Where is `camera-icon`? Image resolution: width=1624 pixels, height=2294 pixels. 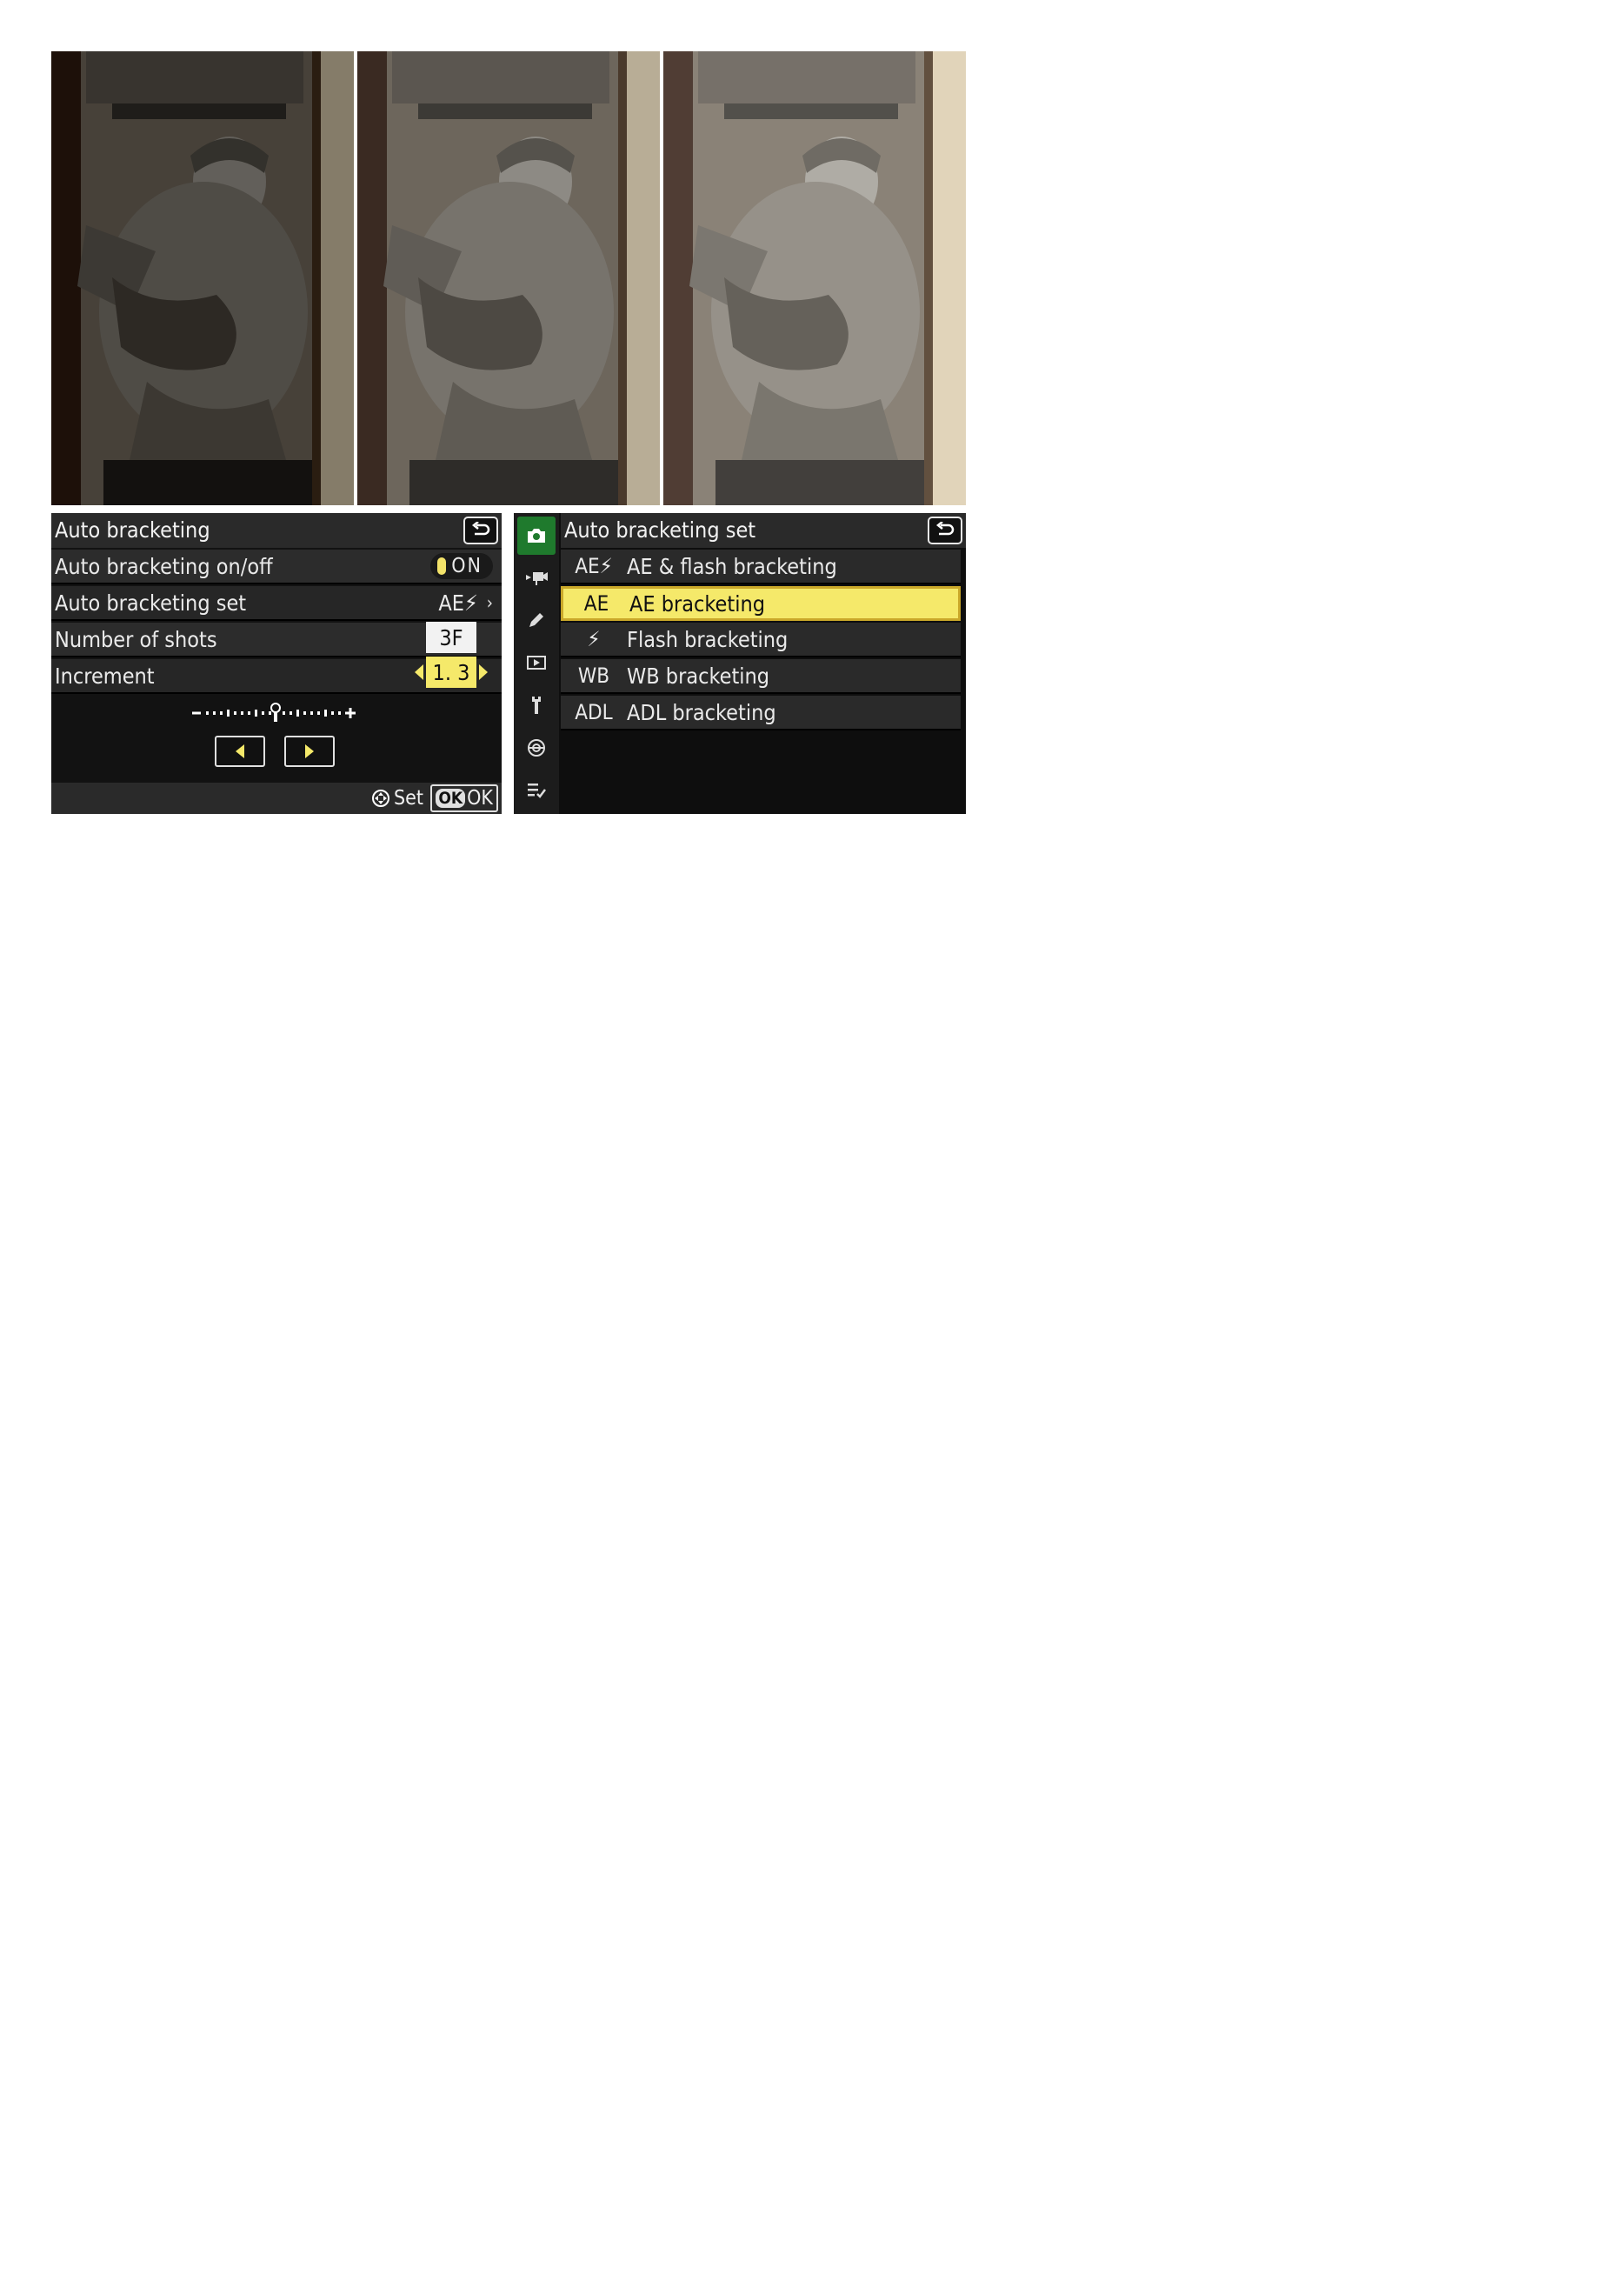
camera-icon is located at coordinates (536, 536).